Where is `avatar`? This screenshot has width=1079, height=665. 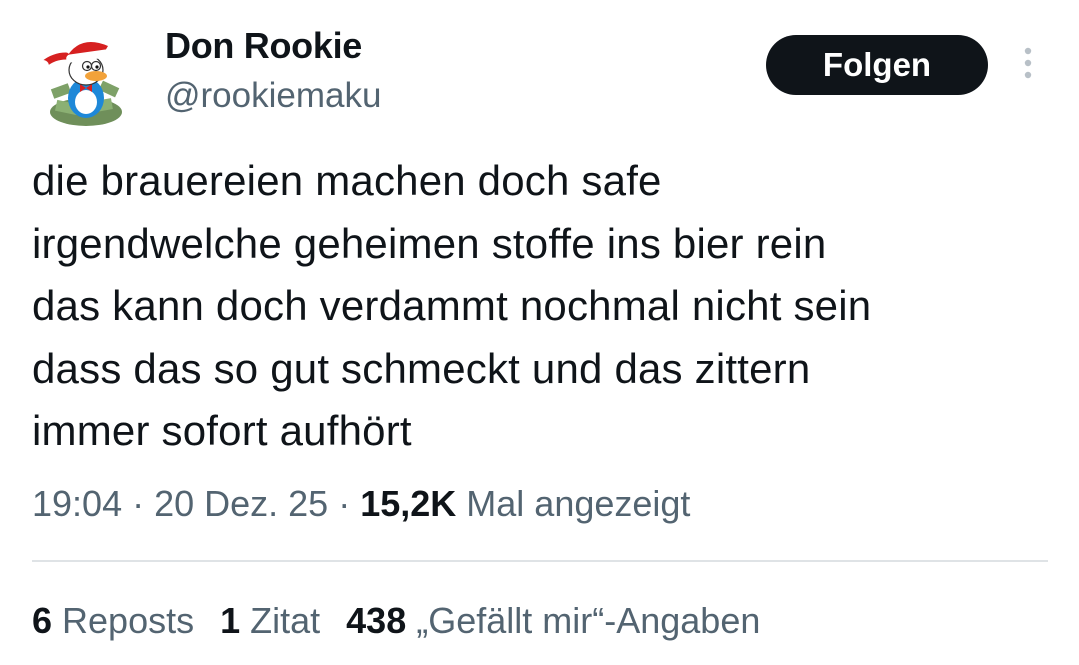 avatar is located at coordinates (82, 78).